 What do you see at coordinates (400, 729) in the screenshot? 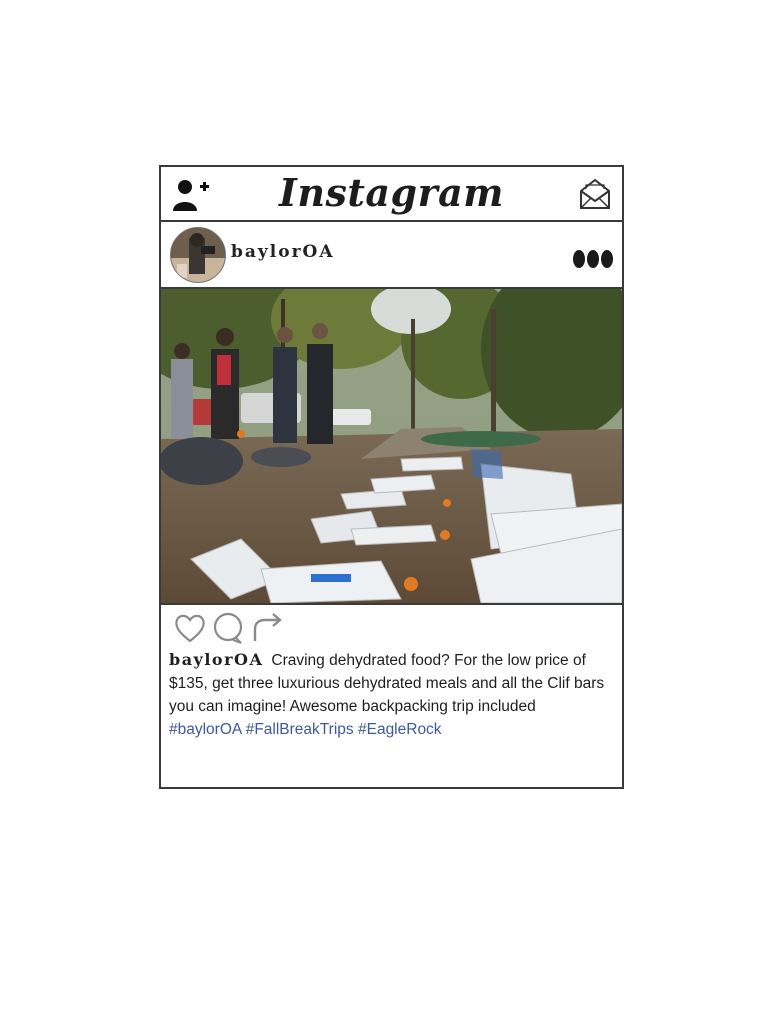
I see `hashtag-link: #EagleRock` at bounding box center [400, 729].